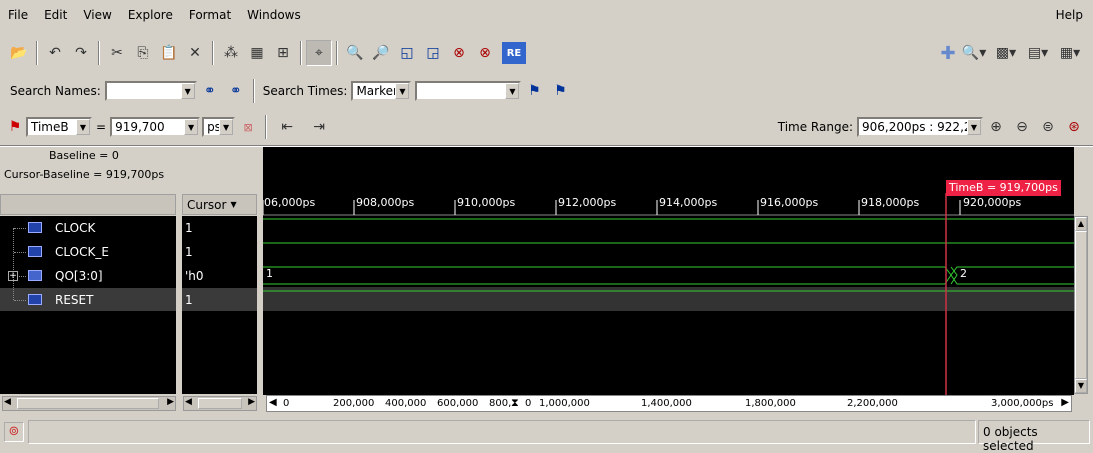 The height and width of the screenshot is (453, 1093). What do you see at coordinates (236, 91) in the screenshot?
I see `find-prev-icon: ⚭` at bounding box center [236, 91].